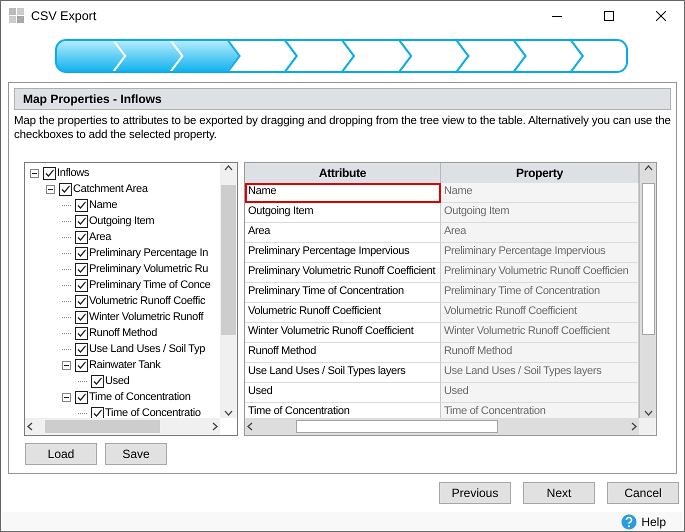 The height and width of the screenshot is (532, 685). I want to click on maximize-icon, so click(609, 16).